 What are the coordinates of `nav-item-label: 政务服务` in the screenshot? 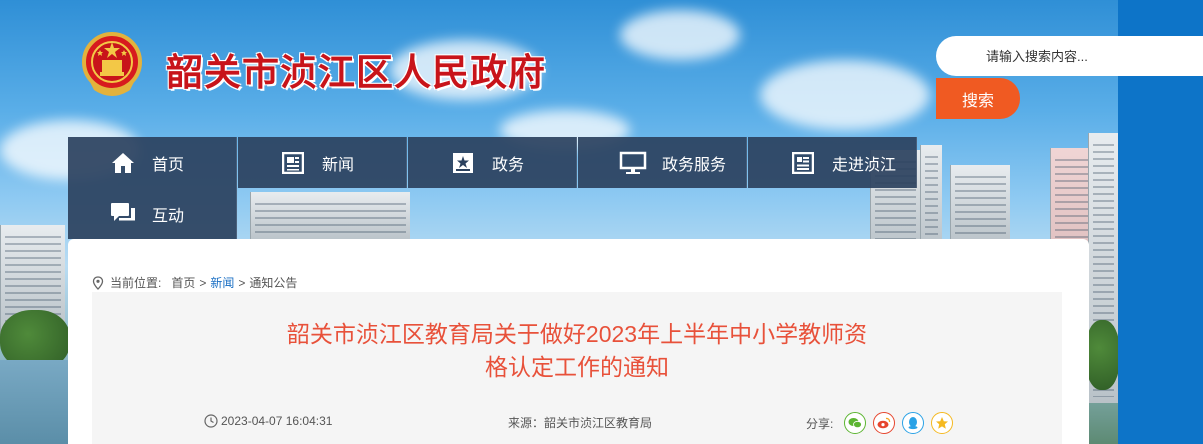 It's located at (694, 165).